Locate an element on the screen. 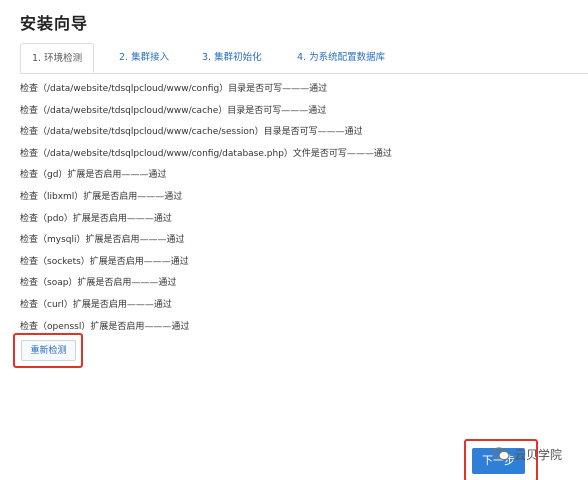  check-item: 检查（gd）扩展是否启用———通过 is located at coordinates (93, 175).